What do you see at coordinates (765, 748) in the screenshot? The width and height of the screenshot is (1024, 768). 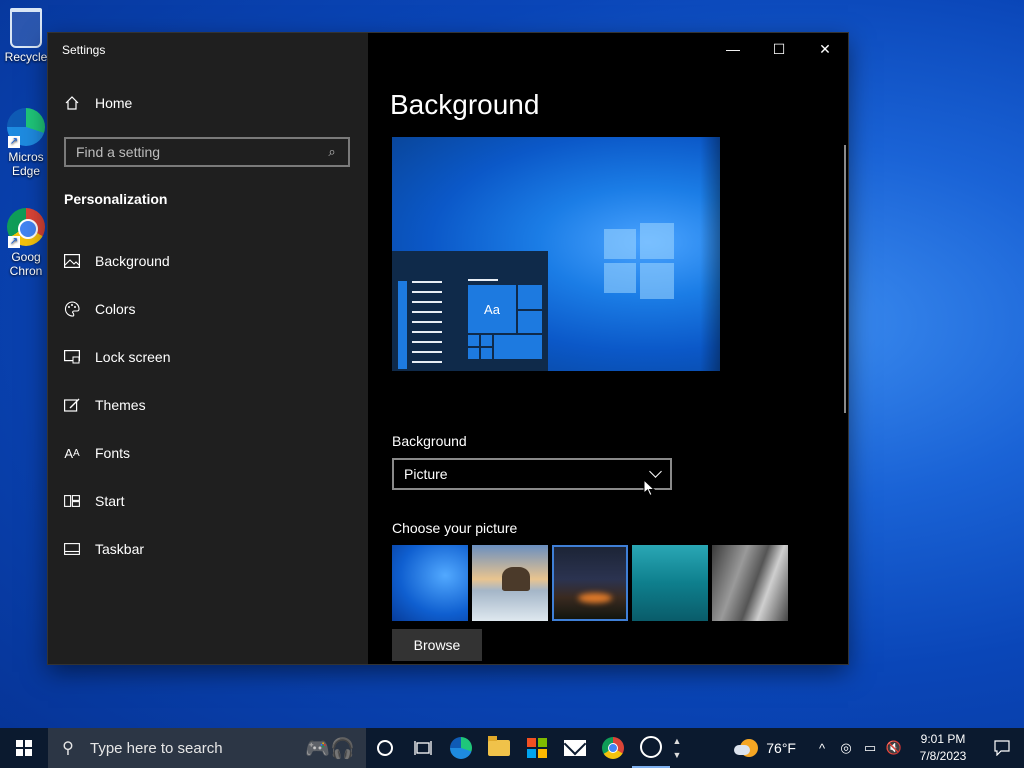 I see `weather-widget: 76°F` at bounding box center [765, 748].